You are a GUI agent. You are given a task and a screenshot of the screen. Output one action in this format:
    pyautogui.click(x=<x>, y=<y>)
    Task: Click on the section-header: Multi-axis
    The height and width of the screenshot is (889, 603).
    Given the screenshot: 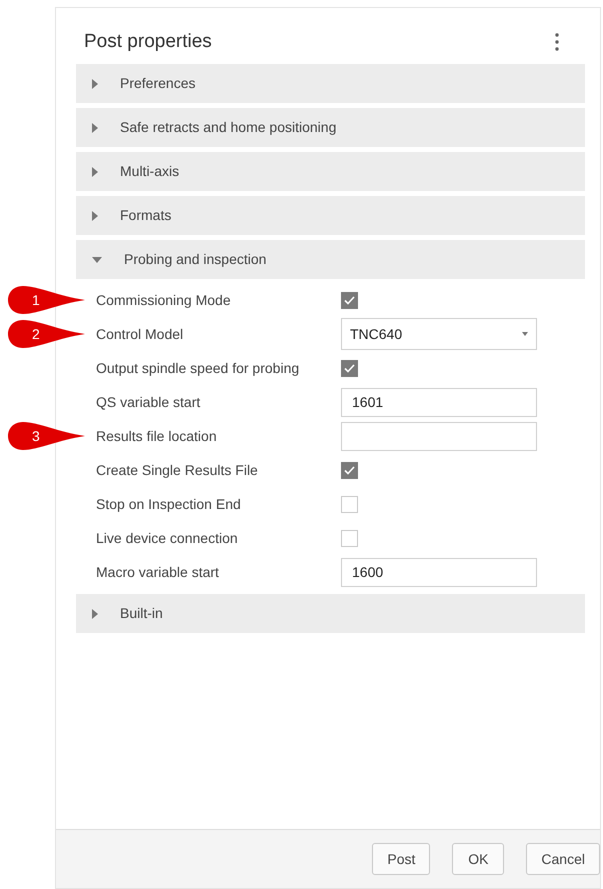 What is the action you would take?
    pyautogui.click(x=330, y=171)
    